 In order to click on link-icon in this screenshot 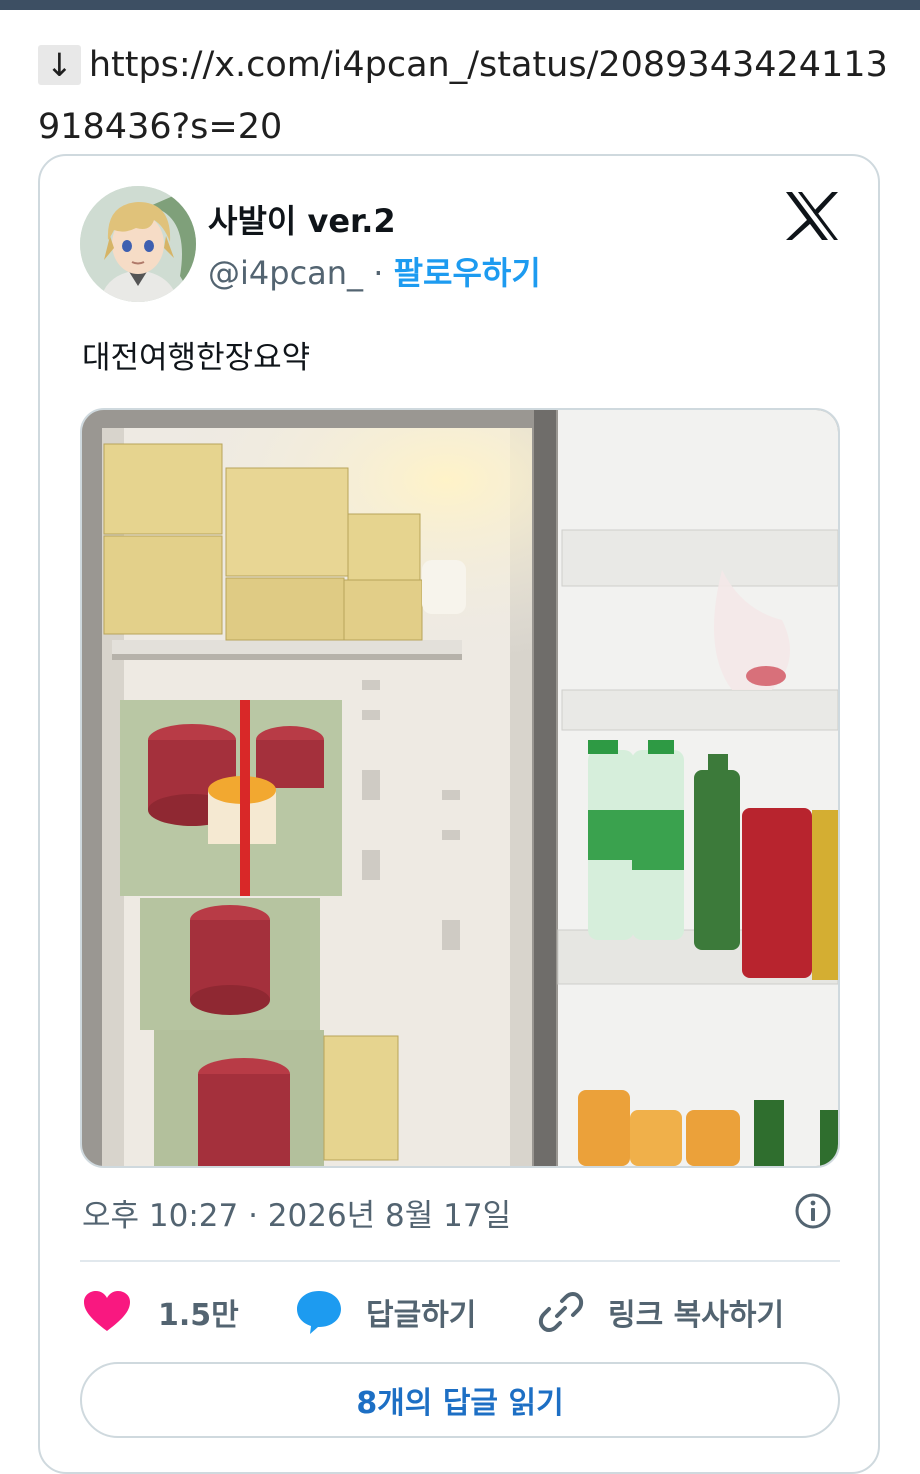, I will do `click(561, 1312)`.